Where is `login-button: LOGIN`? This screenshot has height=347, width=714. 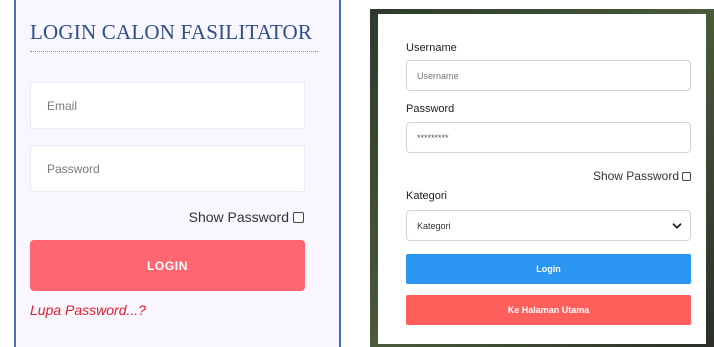
login-button: LOGIN is located at coordinates (167, 265).